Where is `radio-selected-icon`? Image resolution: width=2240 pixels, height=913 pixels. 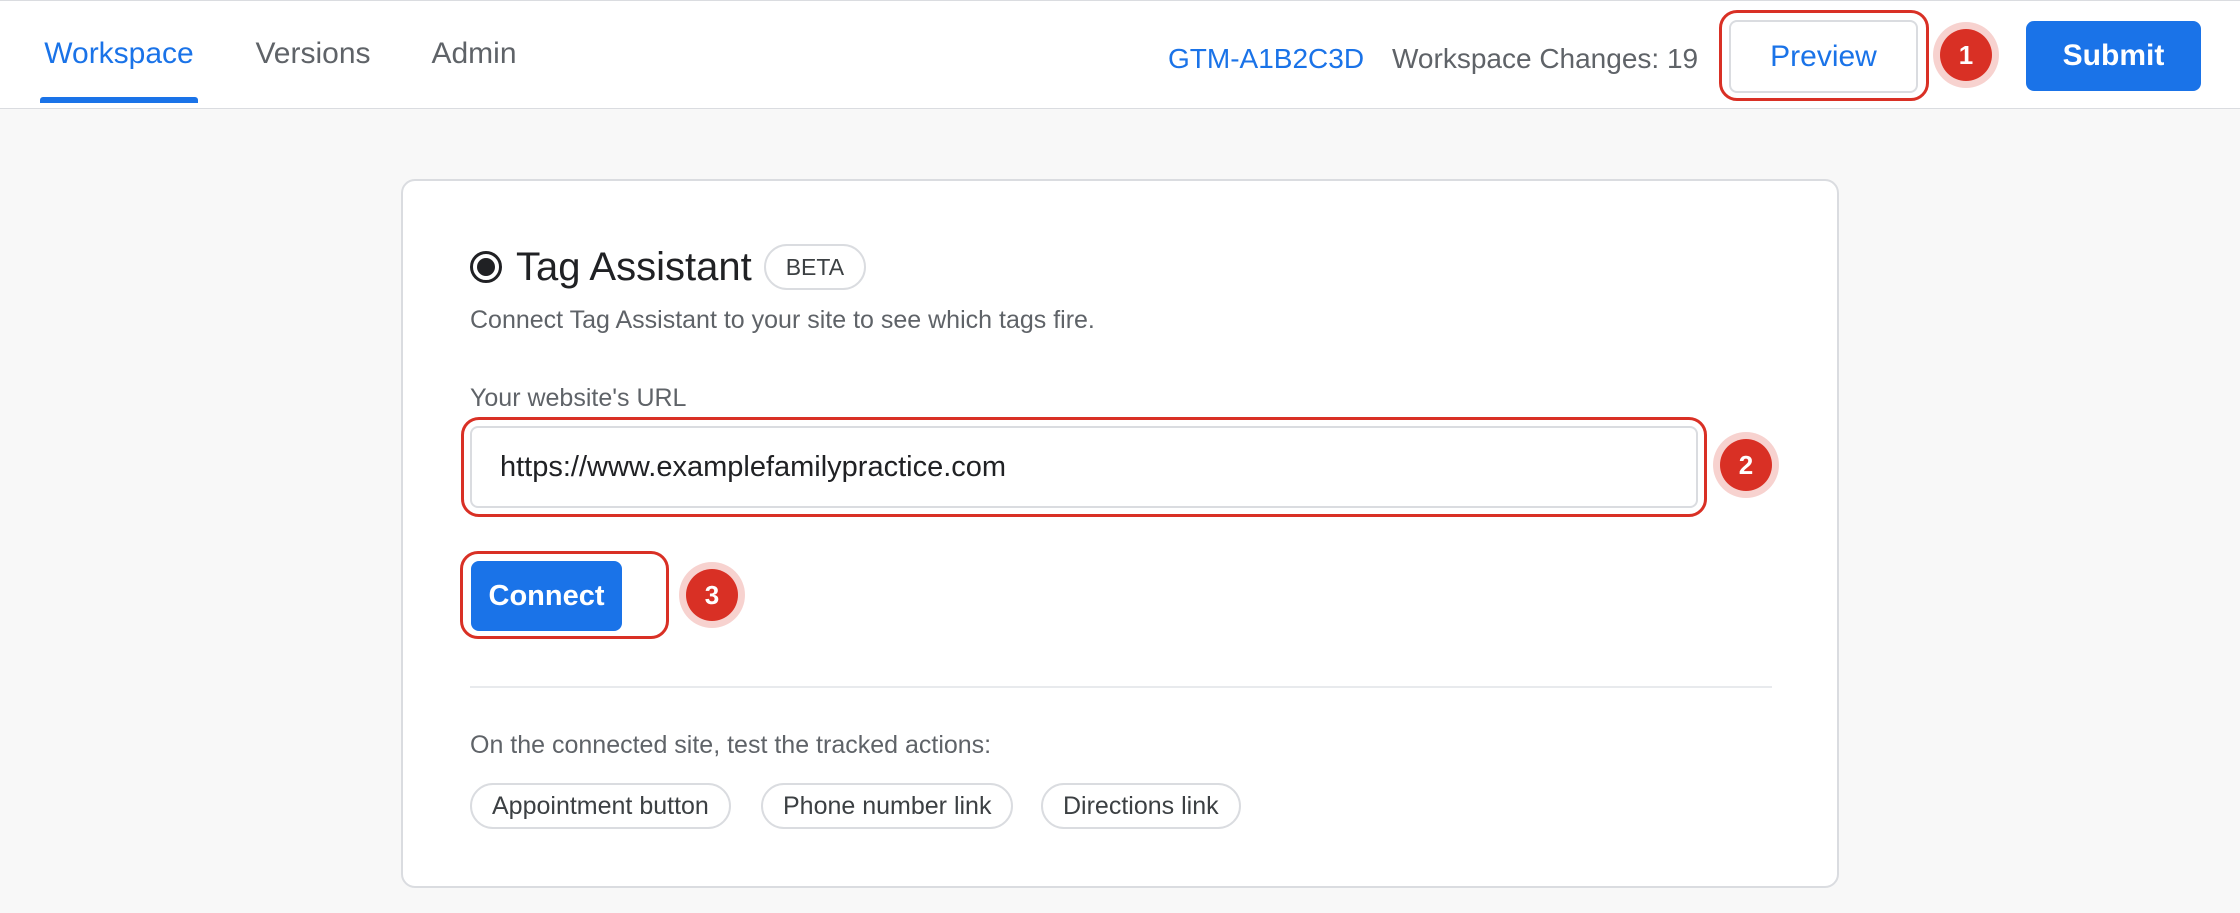
radio-selected-icon is located at coordinates (486, 267).